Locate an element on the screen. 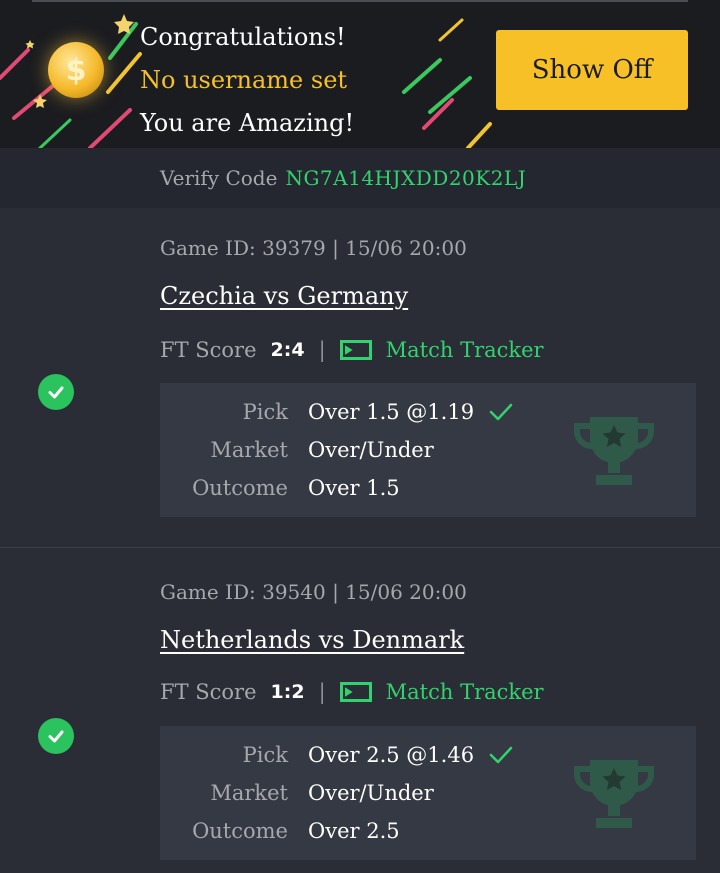 The width and height of the screenshot is (720, 873). pick-text: Over 1.5 @1.19 is located at coordinates (391, 412).